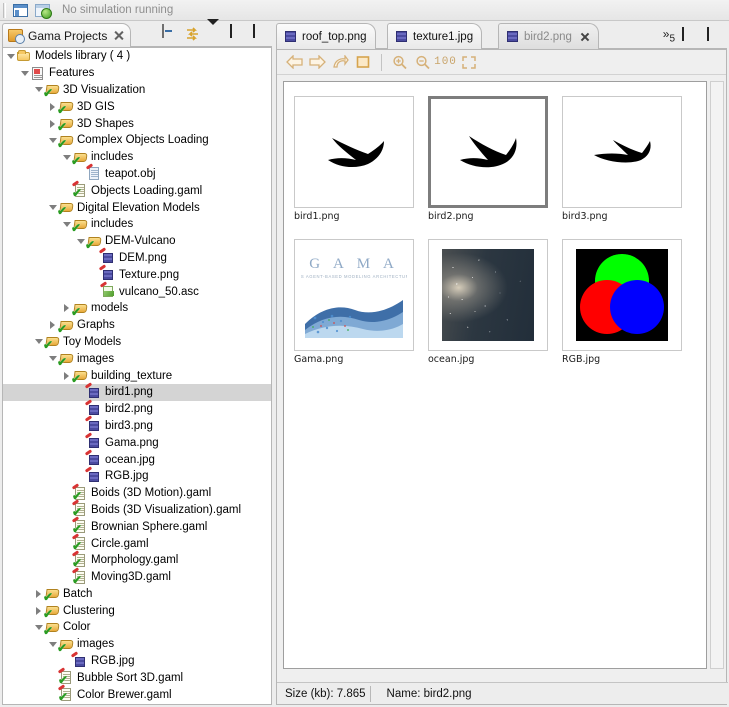 Image resolution: width=729 pixels, height=707 pixels. What do you see at coordinates (137, 106) in the screenshot?
I see `tree-item: 3D GIS` at bounding box center [137, 106].